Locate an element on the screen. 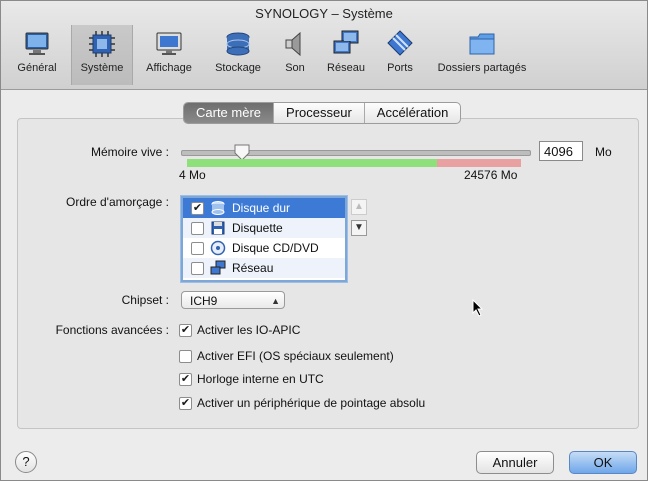 The width and height of the screenshot is (648, 481). folder-icon is located at coordinates (482, 44).